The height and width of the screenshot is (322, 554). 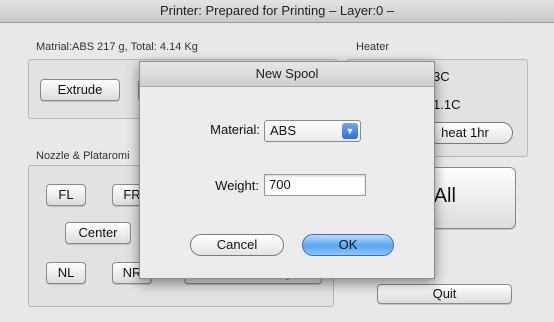 I want to click on material-label: Material:, so click(x=235, y=129).